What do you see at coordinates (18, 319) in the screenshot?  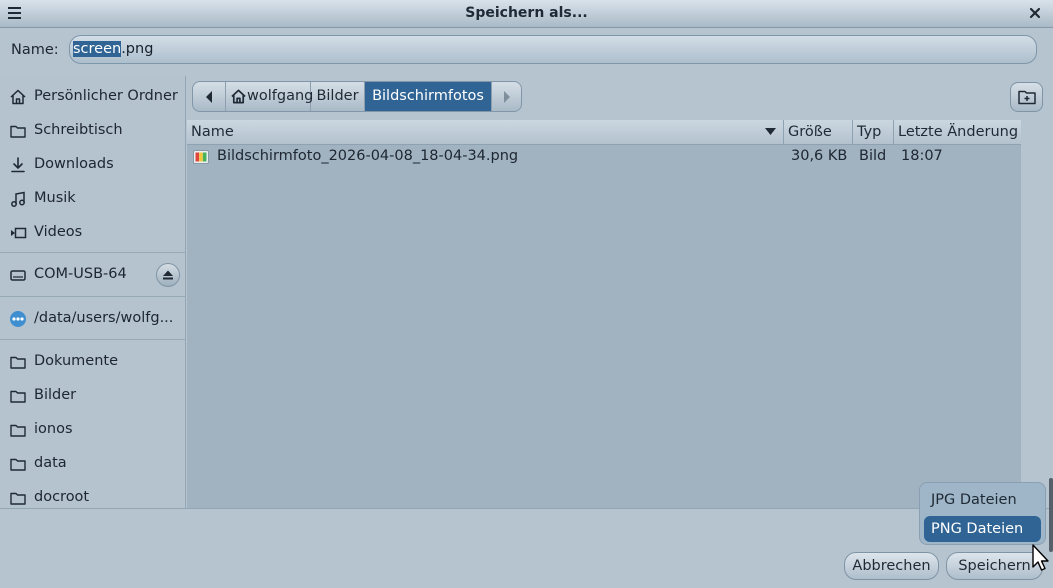 I see `network-icon` at bounding box center [18, 319].